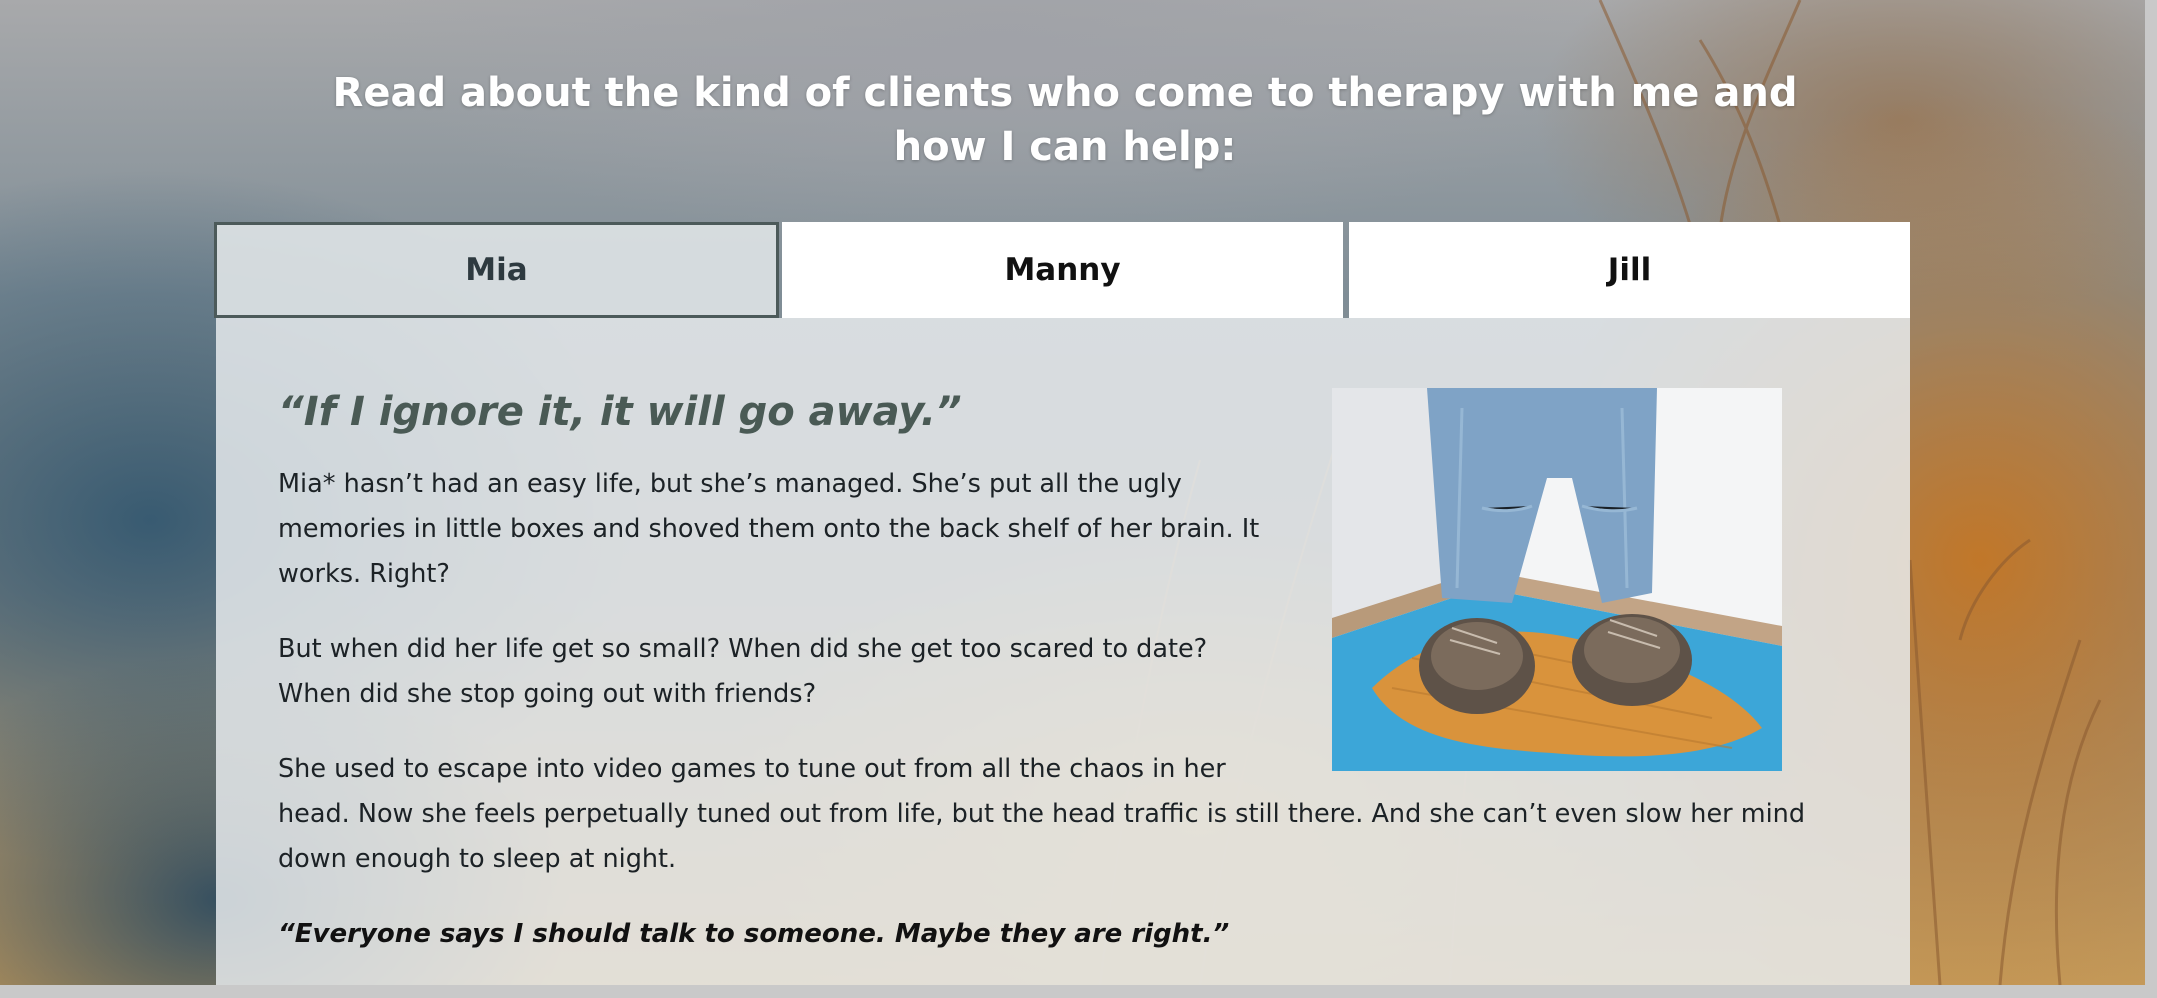 The width and height of the screenshot is (2157, 998). Describe the element at coordinates (1557, 579) in the screenshot. I see `person-standing-in-corner-photo` at that location.